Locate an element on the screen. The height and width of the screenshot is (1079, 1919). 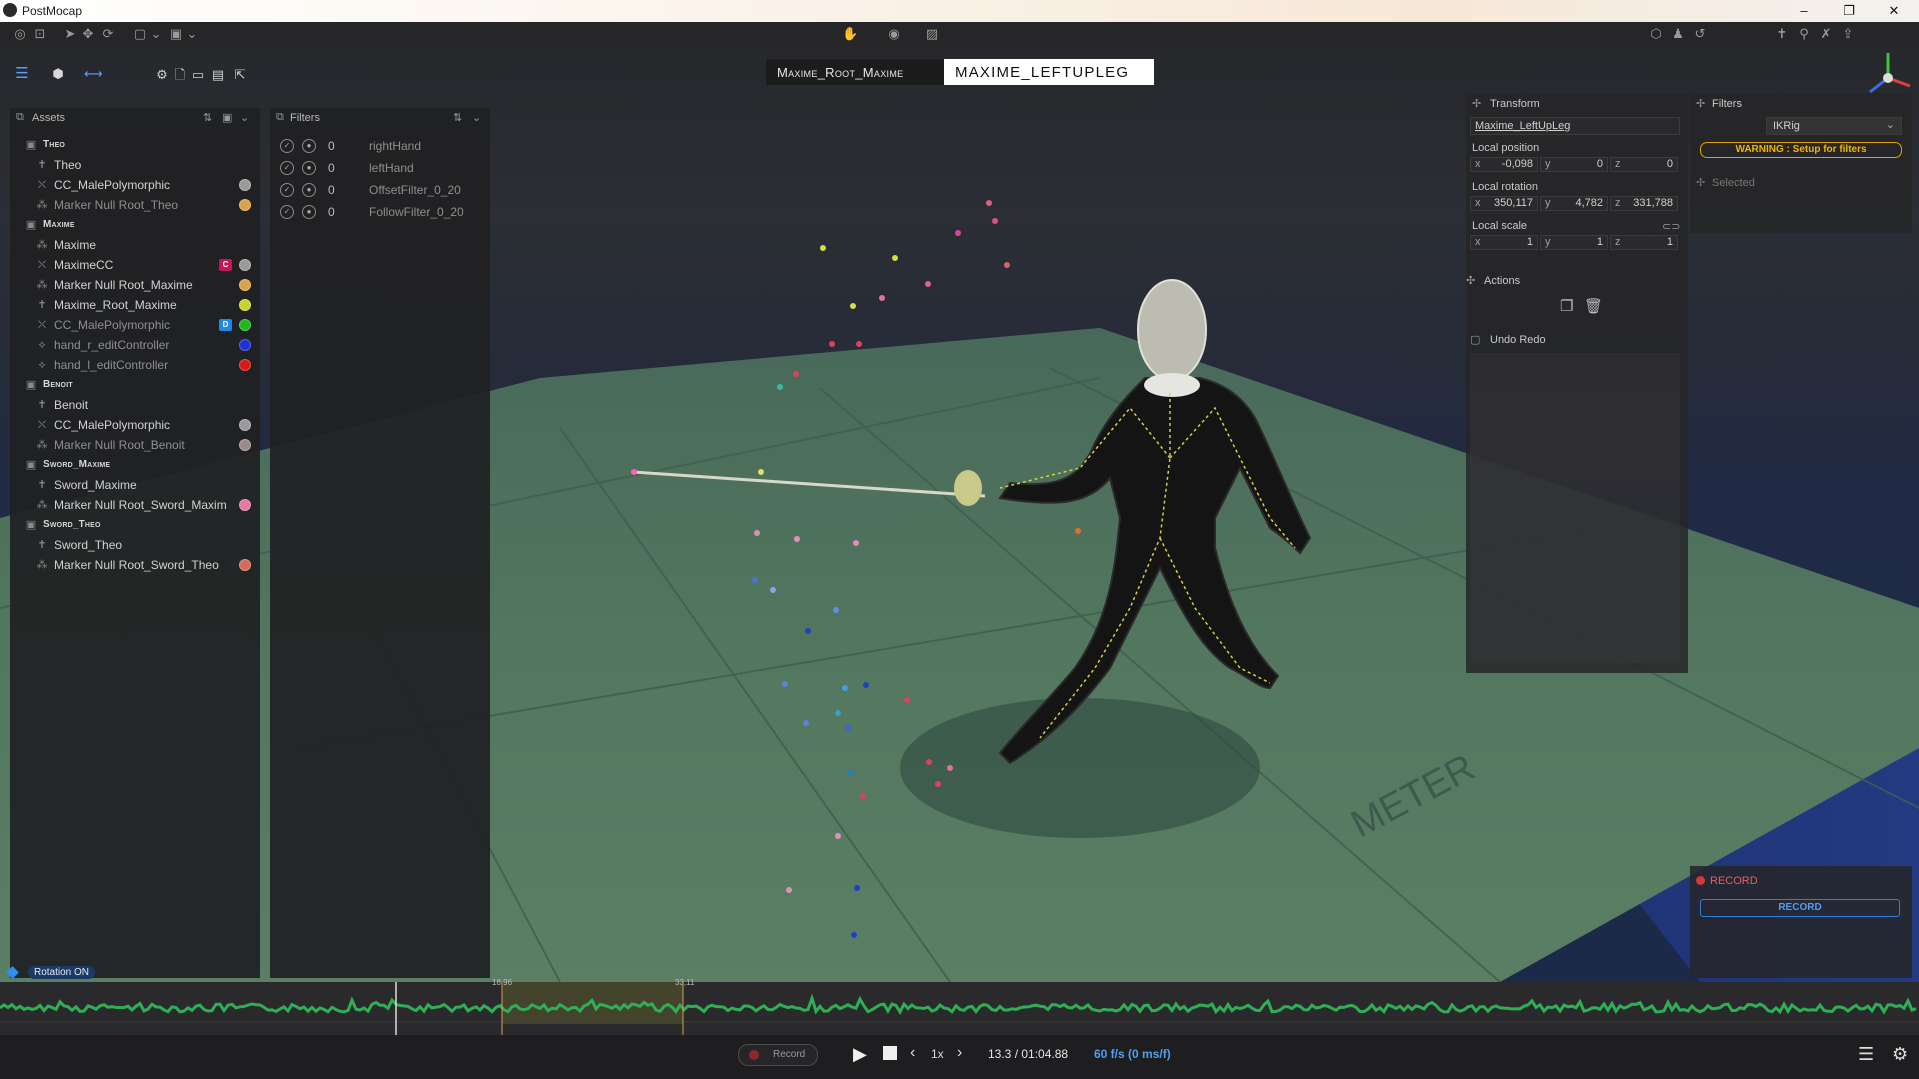
close-button: ✕ is located at coordinates (1894, 11).